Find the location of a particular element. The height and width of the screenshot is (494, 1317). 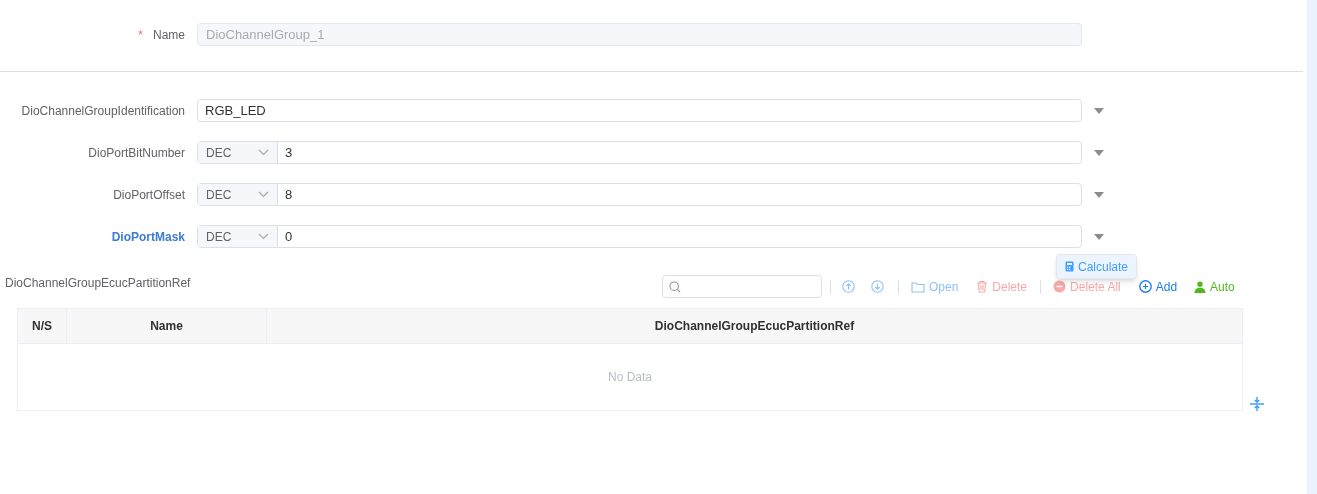

calculator-icon is located at coordinates (1069, 266).